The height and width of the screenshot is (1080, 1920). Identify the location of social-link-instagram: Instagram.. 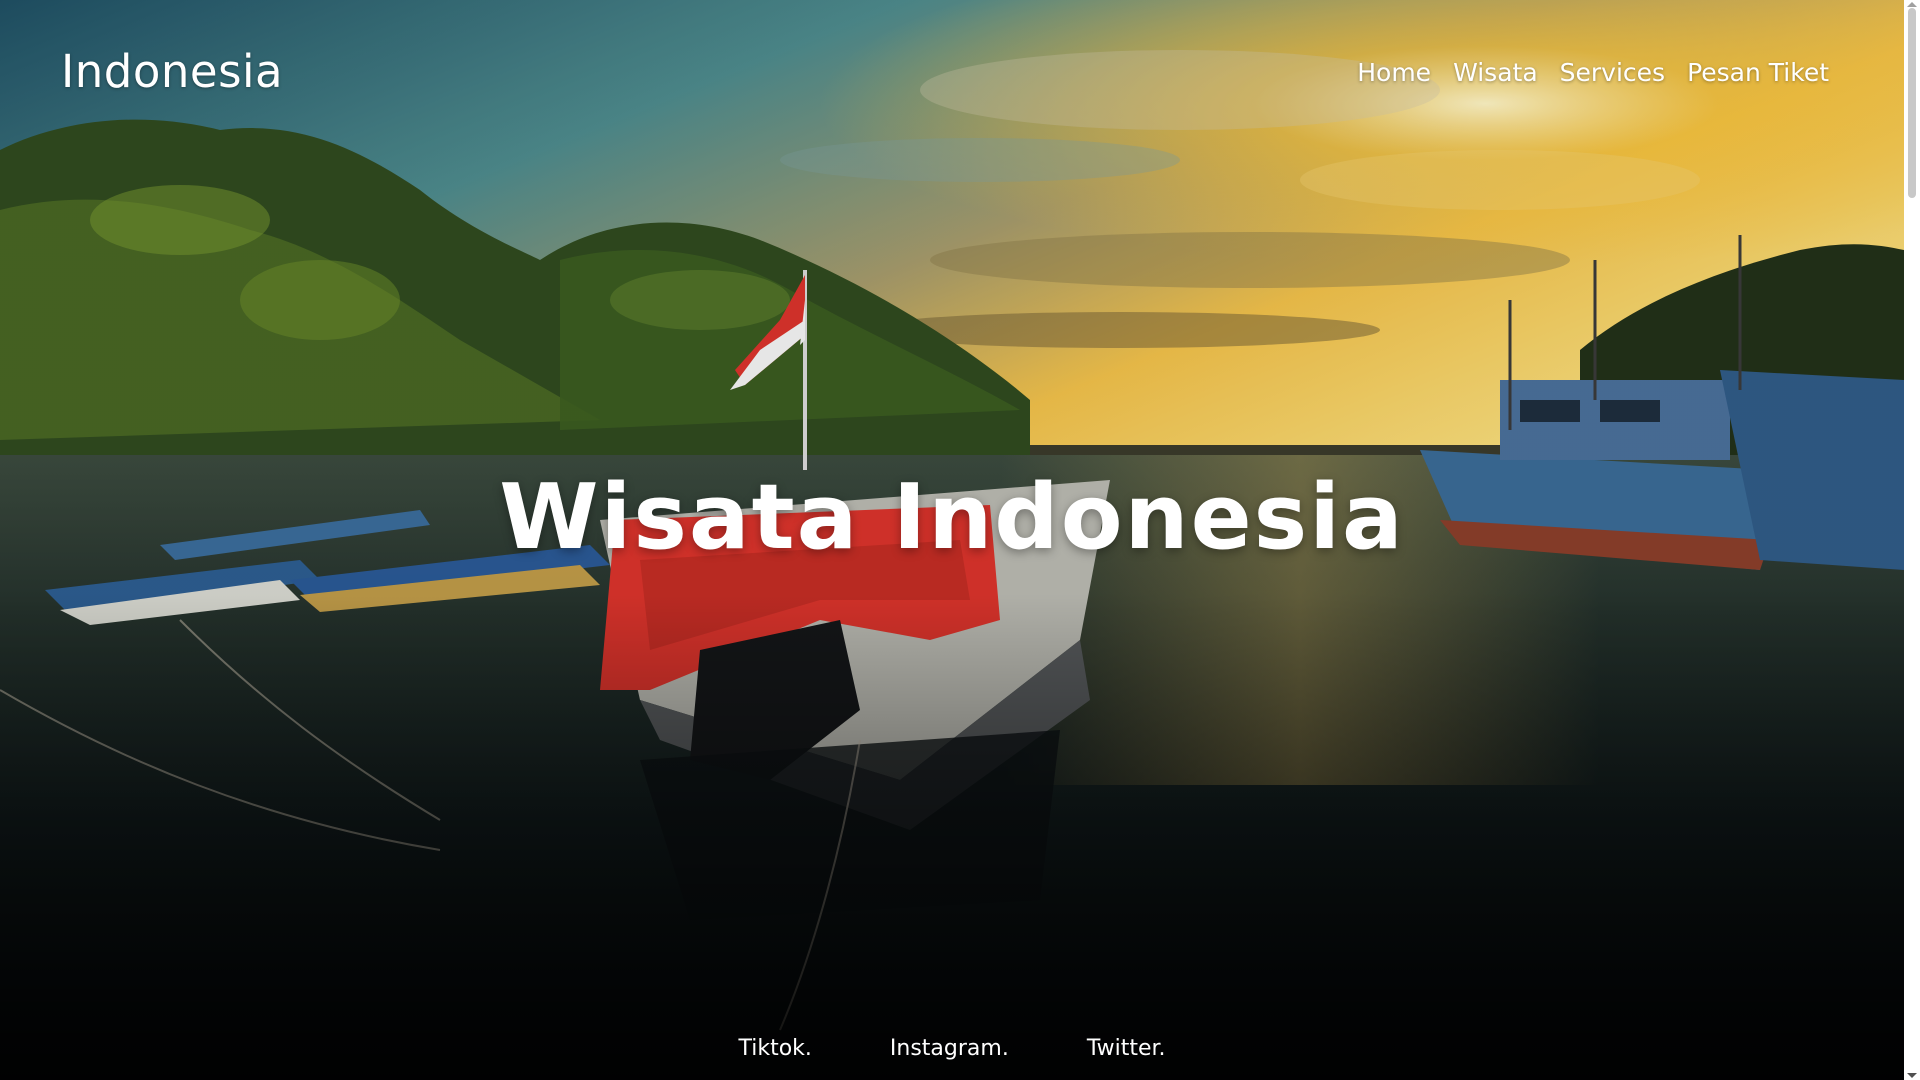
(949, 1048).